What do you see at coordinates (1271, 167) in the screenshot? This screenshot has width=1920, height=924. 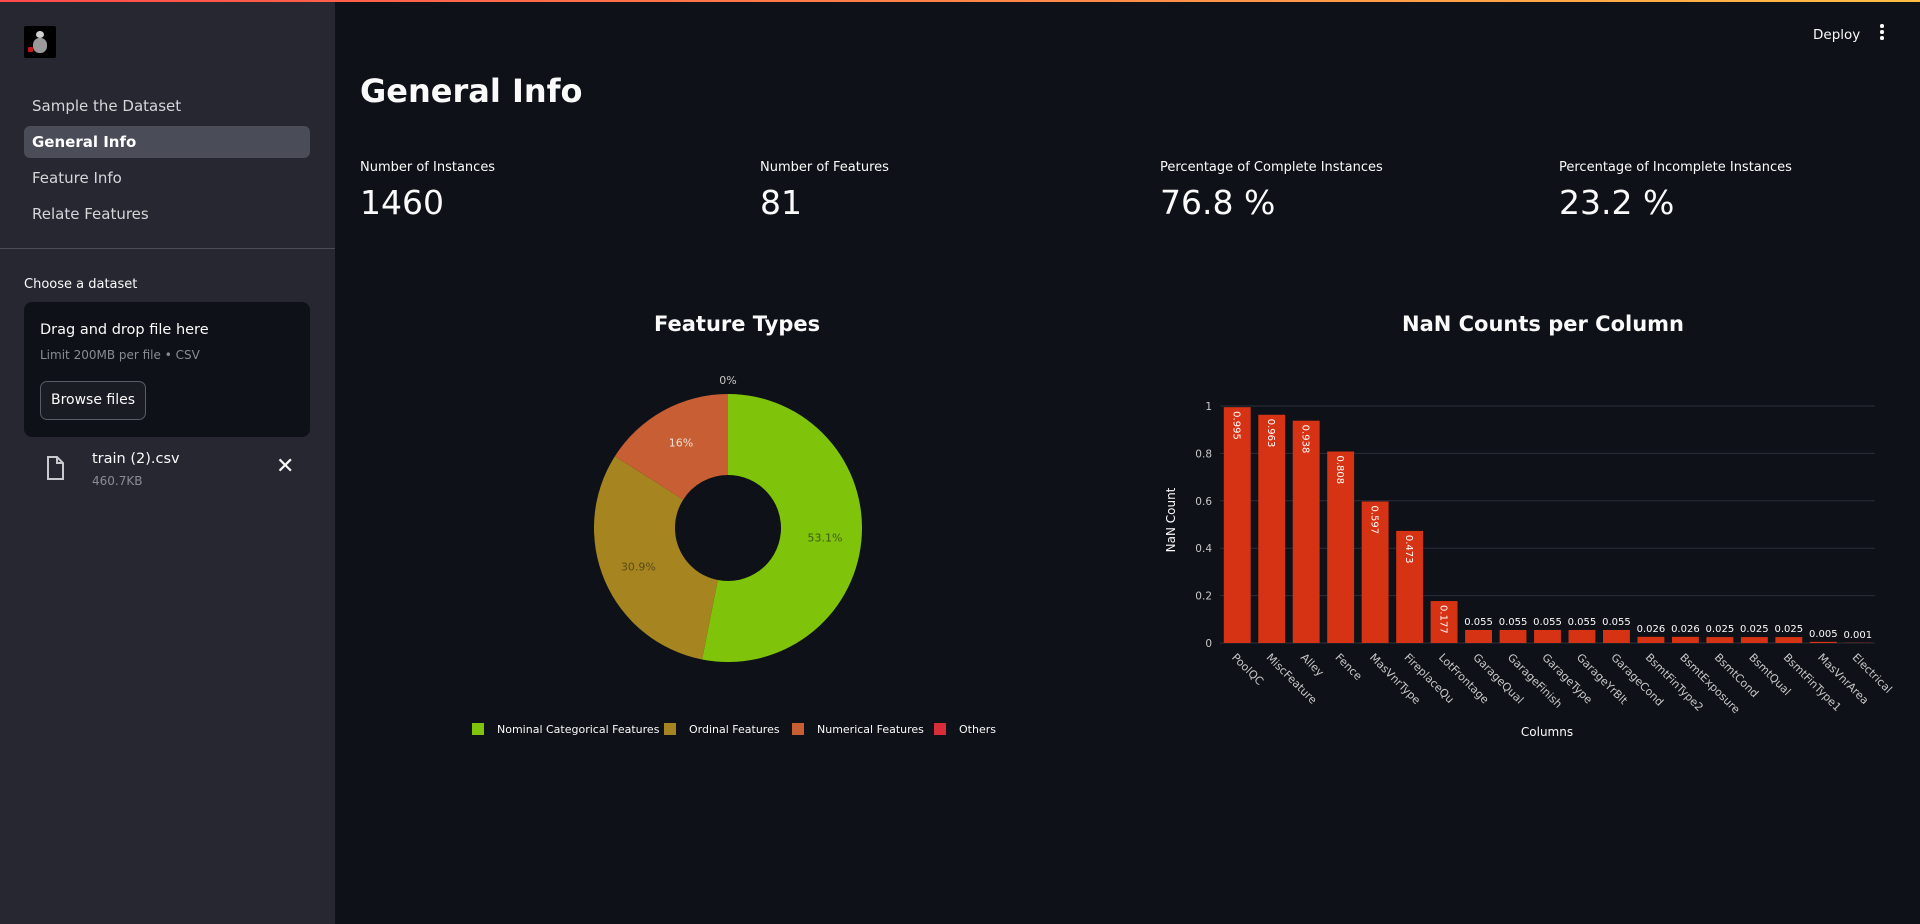 I see `metric-label: Percentage of Complete Instances` at bounding box center [1271, 167].